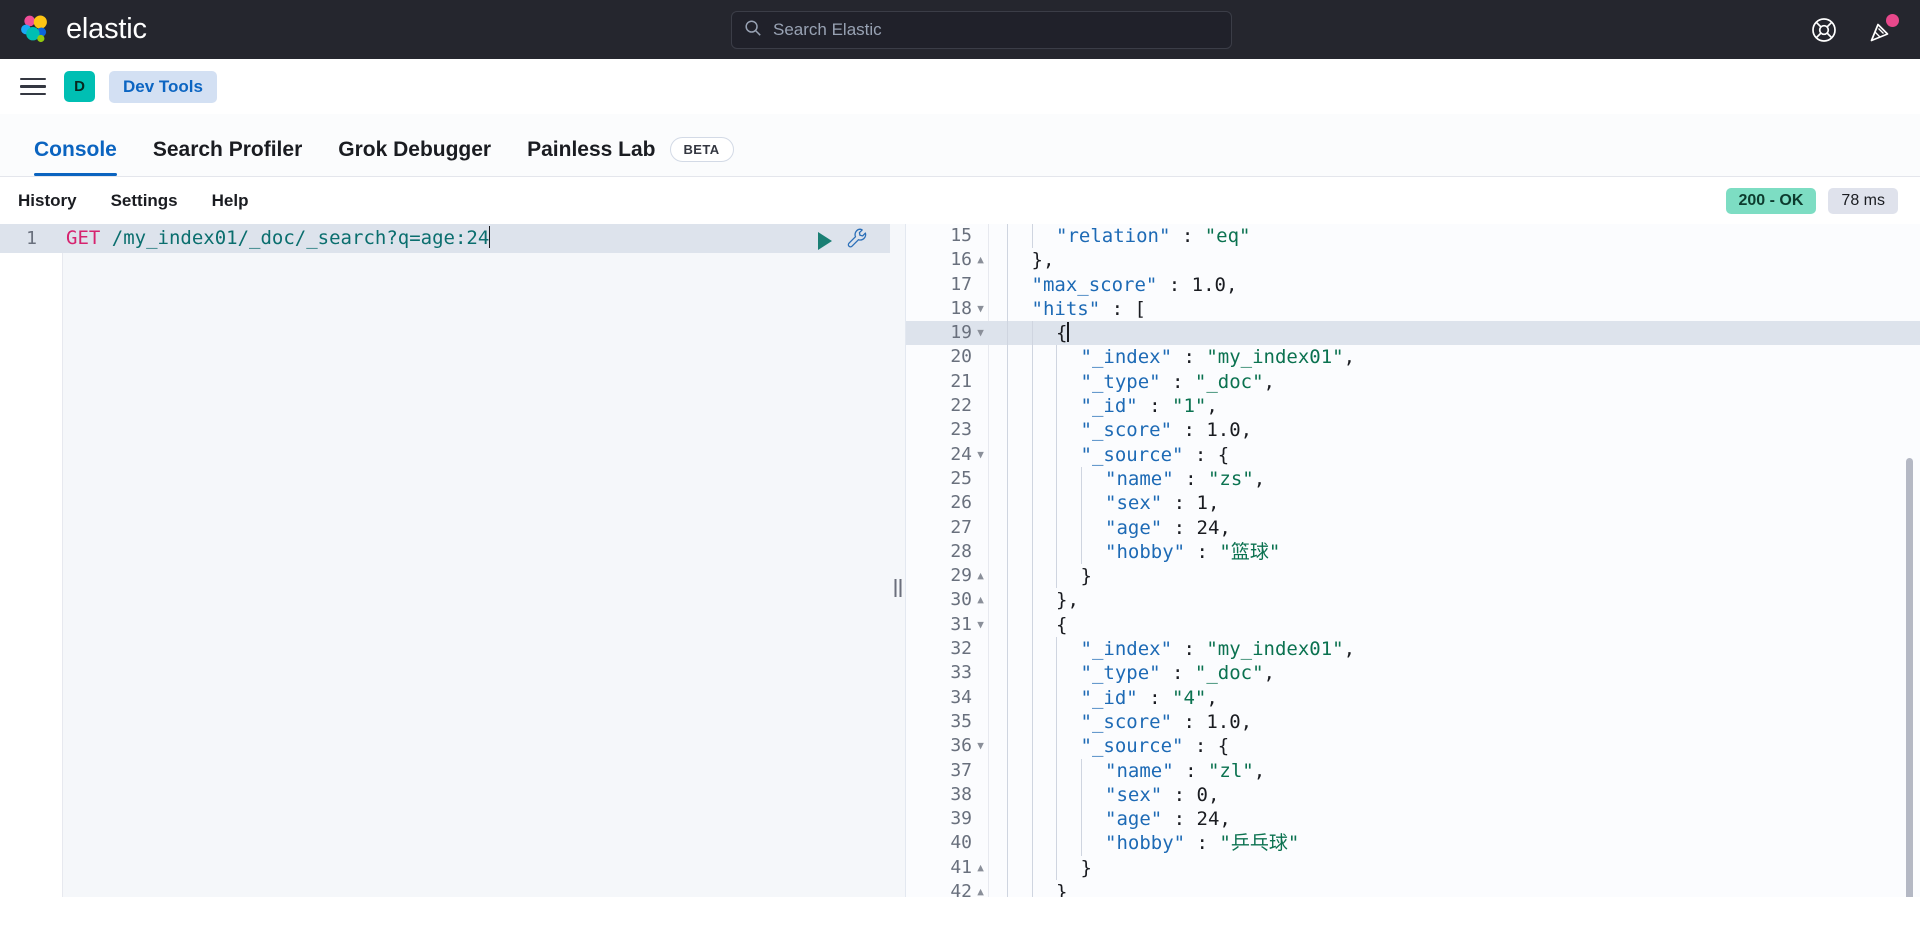 Image resolution: width=1920 pixels, height=937 pixels. Describe the element at coordinates (227, 157) in the screenshot. I see `tab-search-profiler: Search Profiler` at that location.